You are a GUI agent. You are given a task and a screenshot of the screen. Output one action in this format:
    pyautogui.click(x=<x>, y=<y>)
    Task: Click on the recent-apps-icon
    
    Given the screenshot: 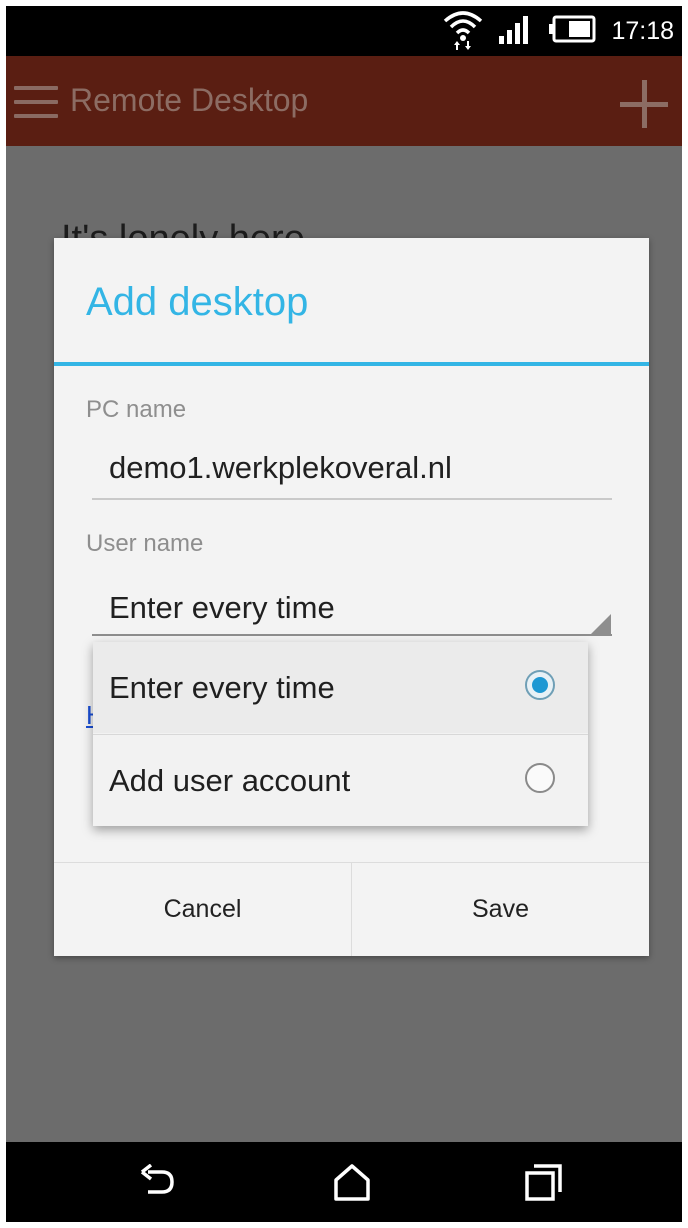 What is the action you would take?
    pyautogui.click(x=544, y=1182)
    